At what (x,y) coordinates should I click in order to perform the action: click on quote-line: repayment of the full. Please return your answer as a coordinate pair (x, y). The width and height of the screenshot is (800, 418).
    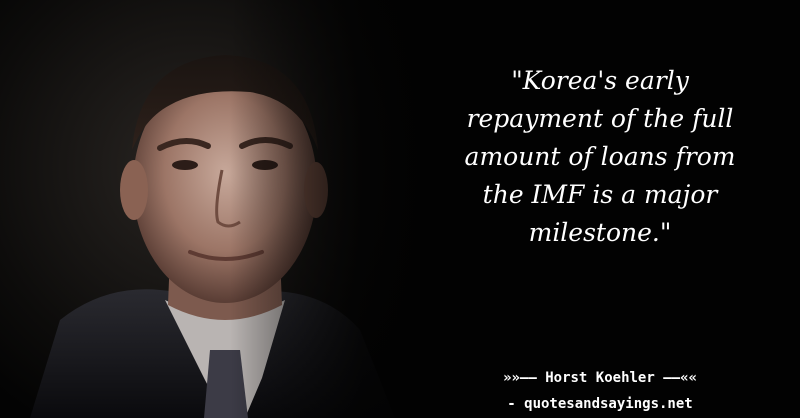
    Looking at the image, I should click on (600, 118).